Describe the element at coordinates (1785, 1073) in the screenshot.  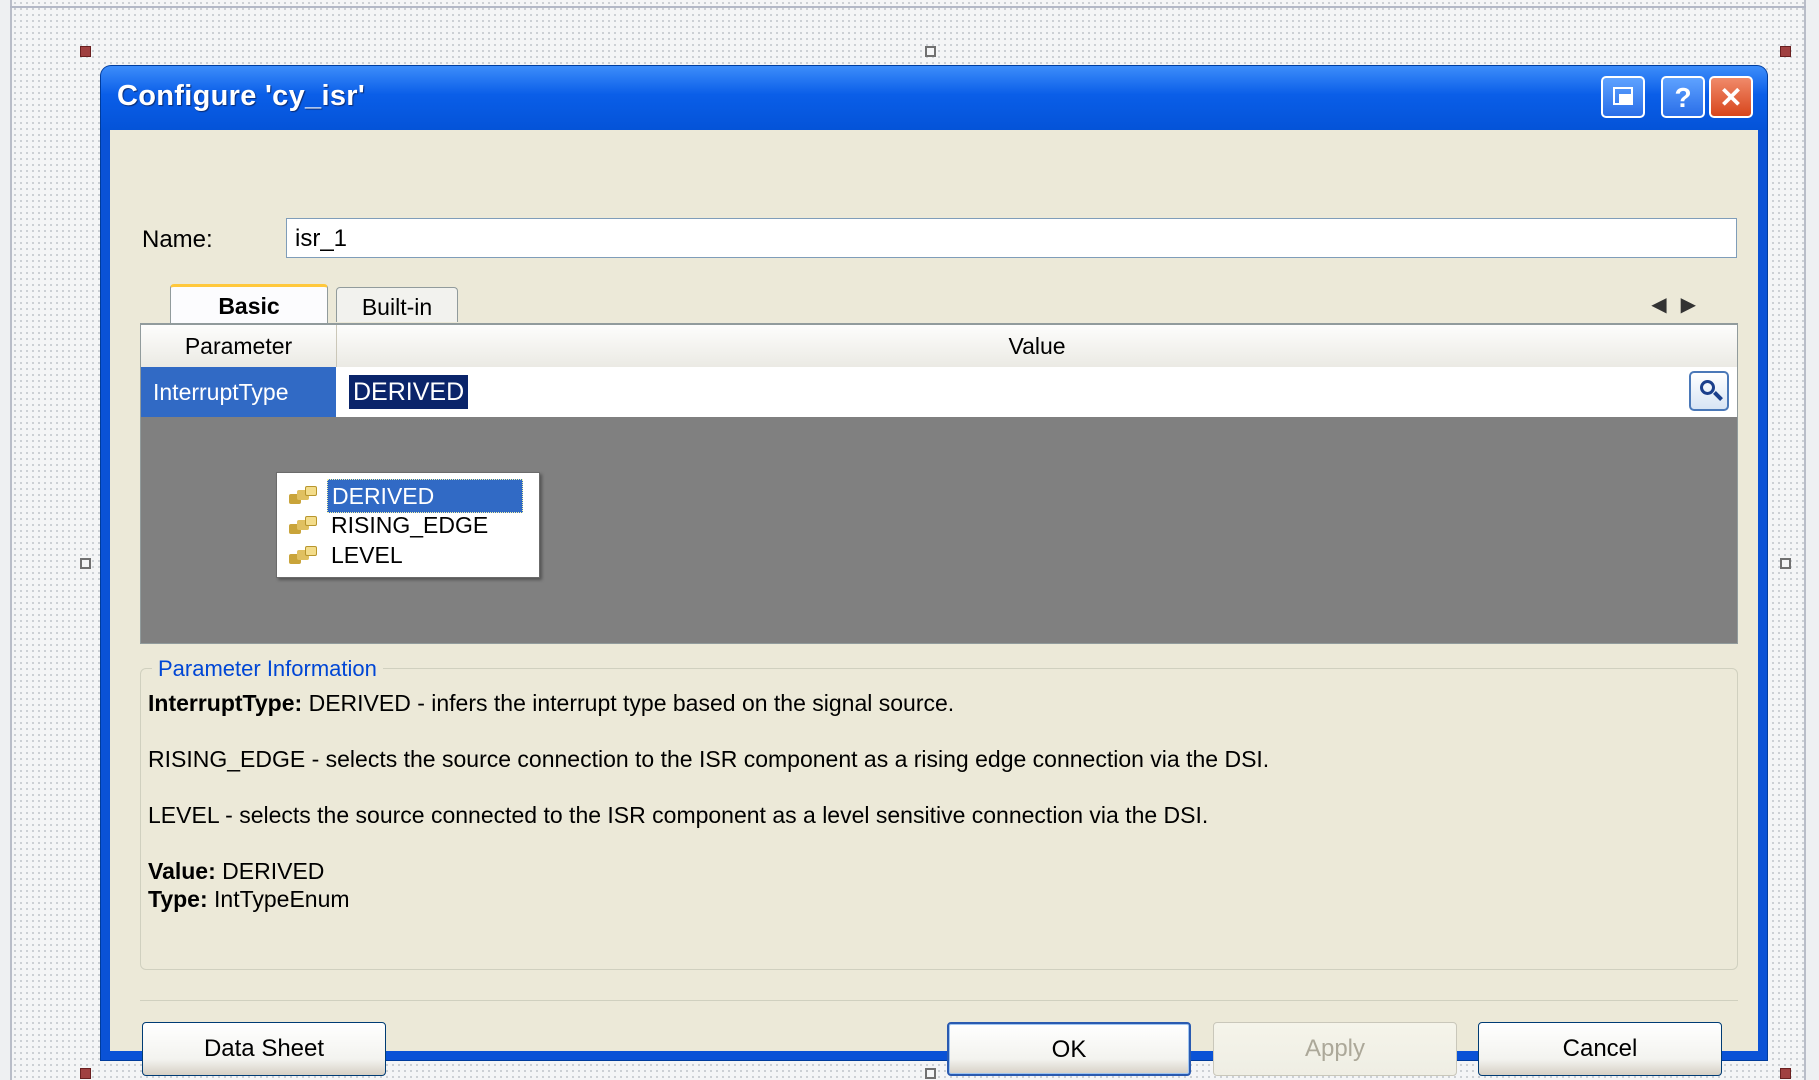
I see `selection-handle-bottom-right` at that location.